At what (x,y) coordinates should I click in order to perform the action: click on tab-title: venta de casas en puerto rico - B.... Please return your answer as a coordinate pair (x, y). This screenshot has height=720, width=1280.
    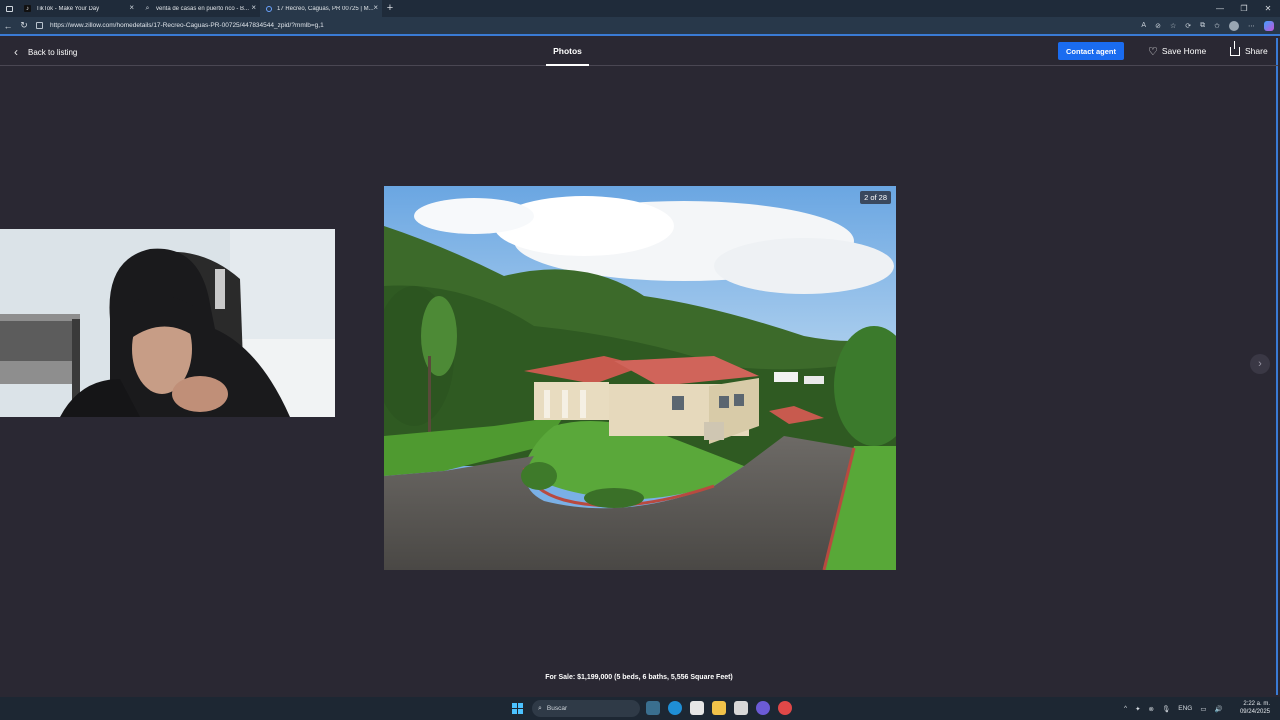
    Looking at the image, I should click on (203, 8).